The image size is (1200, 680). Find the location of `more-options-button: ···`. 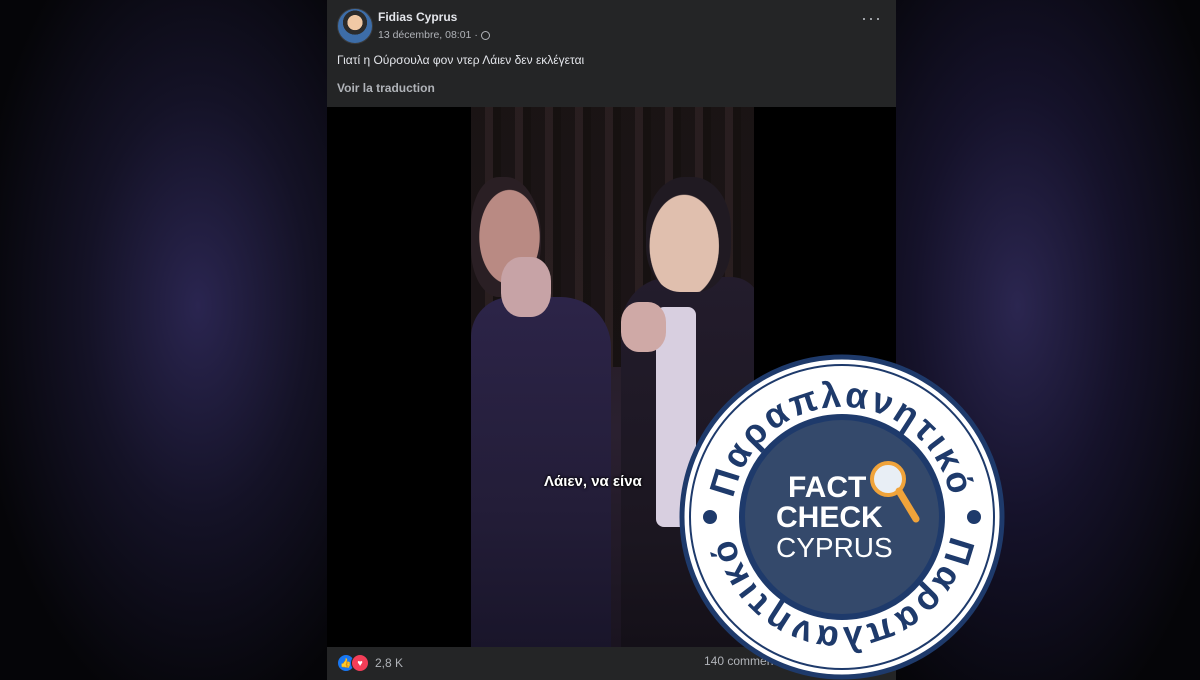

more-options-button: ··· is located at coordinates (871, 18).